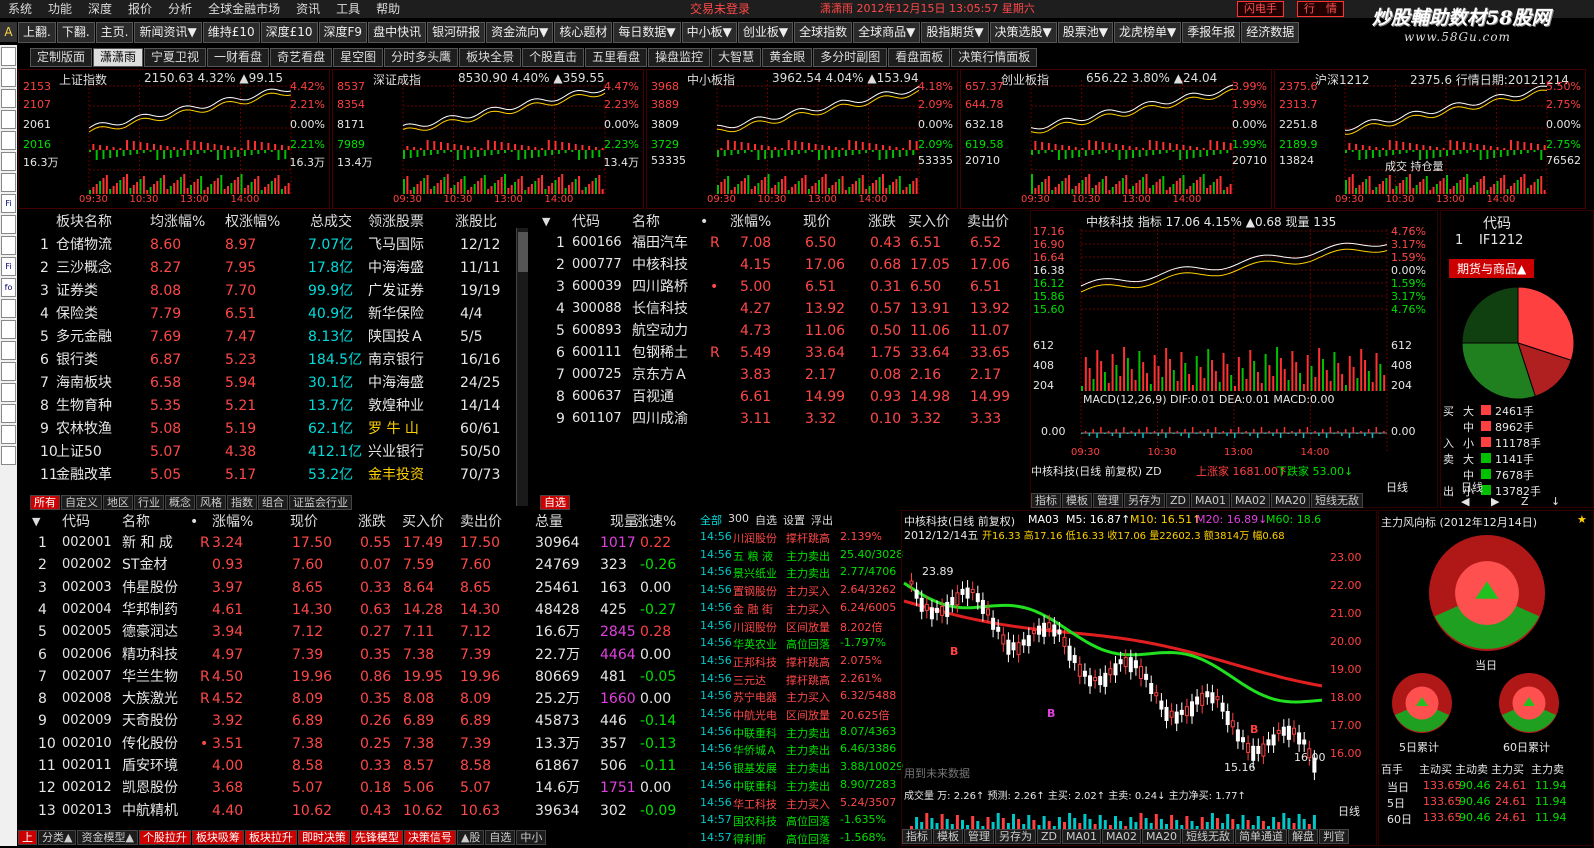 The width and height of the screenshot is (1594, 848). What do you see at coordinates (8, 266) in the screenshot?
I see `side-tool-icon-10: Fi` at bounding box center [8, 266].